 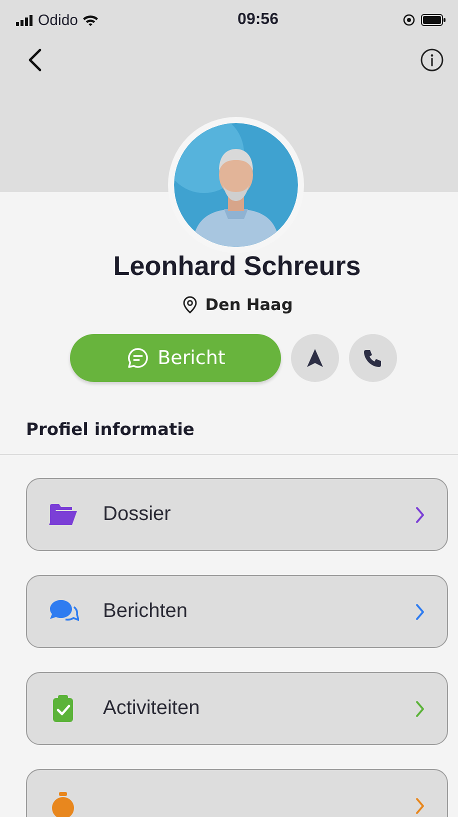 What do you see at coordinates (237, 266) in the screenshot?
I see `profile-name: Leonhard Schreurs` at bounding box center [237, 266].